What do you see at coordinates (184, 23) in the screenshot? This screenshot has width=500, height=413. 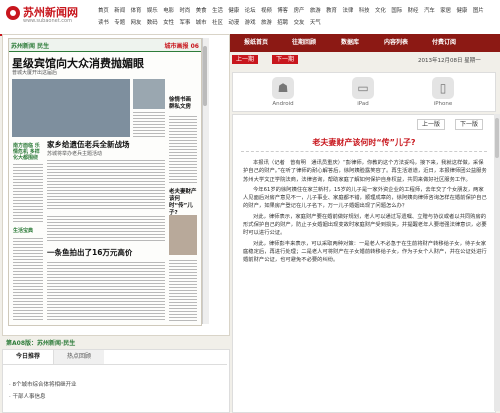 I see `nav-link: 军事` at bounding box center [184, 23].